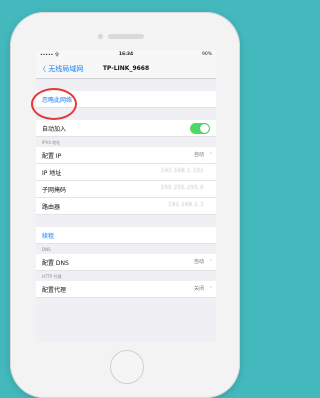 The height and width of the screenshot is (398, 320). What do you see at coordinates (126, 155) in the screenshot?
I see `config-ip-row: 配置 IP 自动 ›` at bounding box center [126, 155].